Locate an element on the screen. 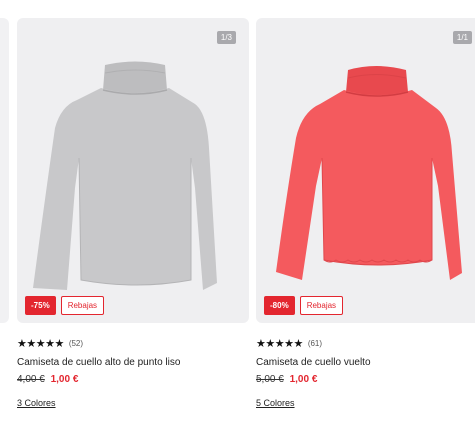 The width and height of the screenshot is (475, 429). image-counter: 1/3 is located at coordinates (226, 37).